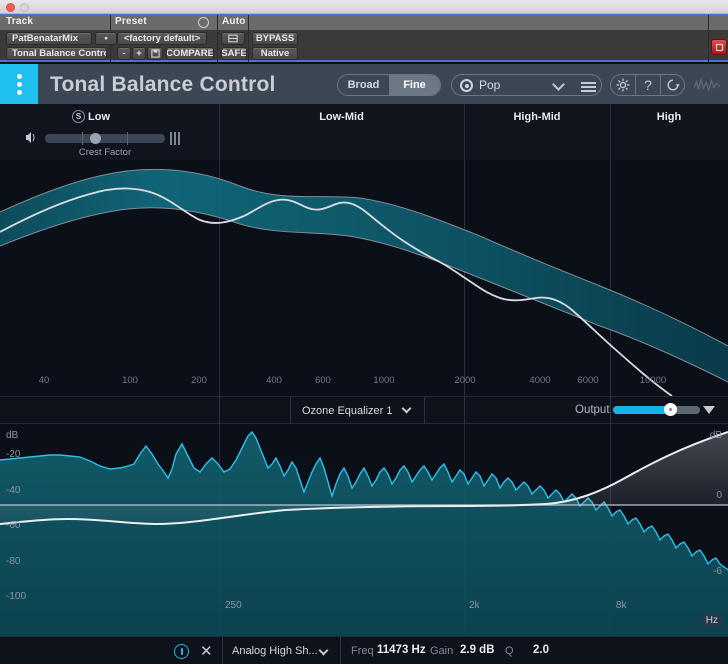 Image resolution: width=728 pixels, height=664 pixels. Describe the element at coordinates (162, 38) in the screenshot. I see `preset-name-selector: <factory default>` at that location.